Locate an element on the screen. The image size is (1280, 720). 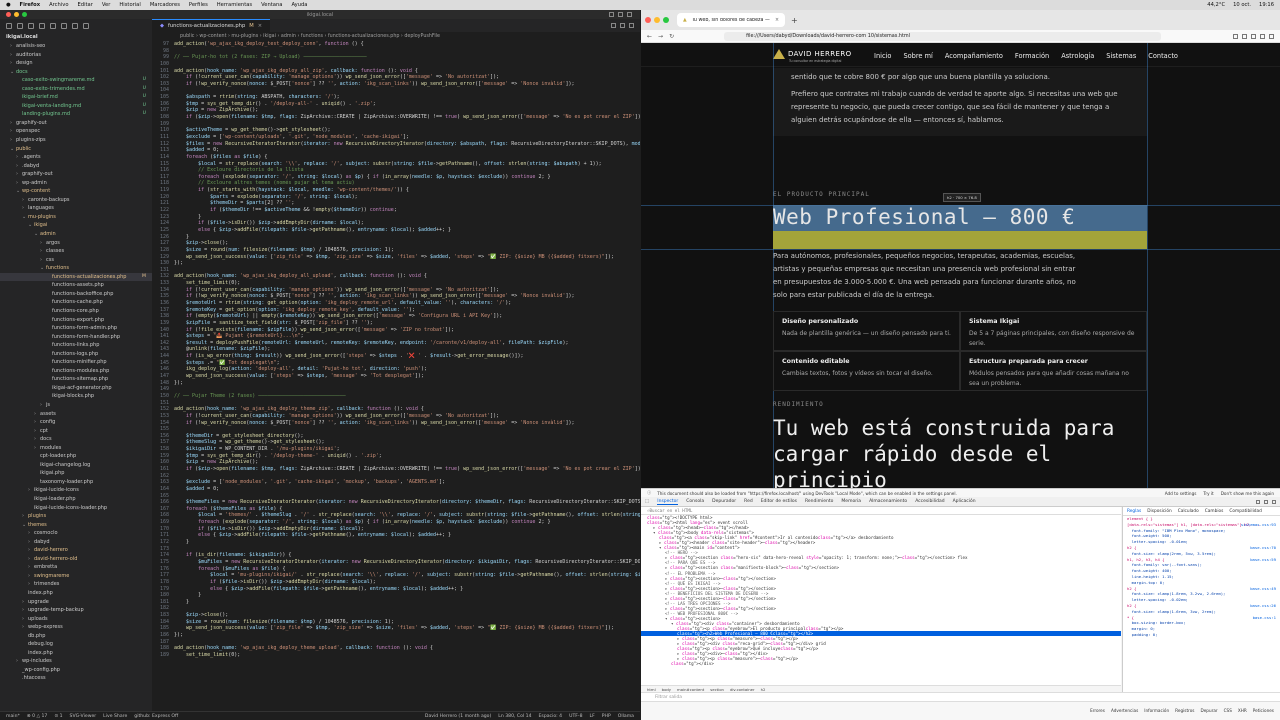
console-level-filter: Advertencias is located at coordinates (1124, 710).